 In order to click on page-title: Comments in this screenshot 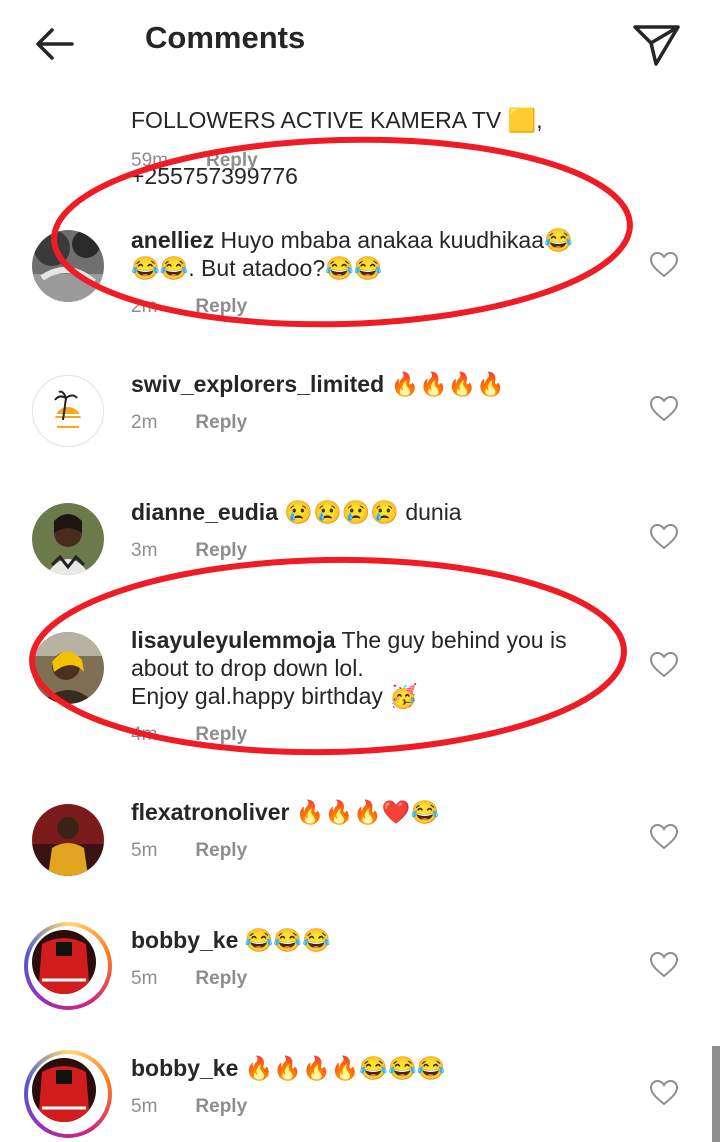, I will do `click(225, 37)`.